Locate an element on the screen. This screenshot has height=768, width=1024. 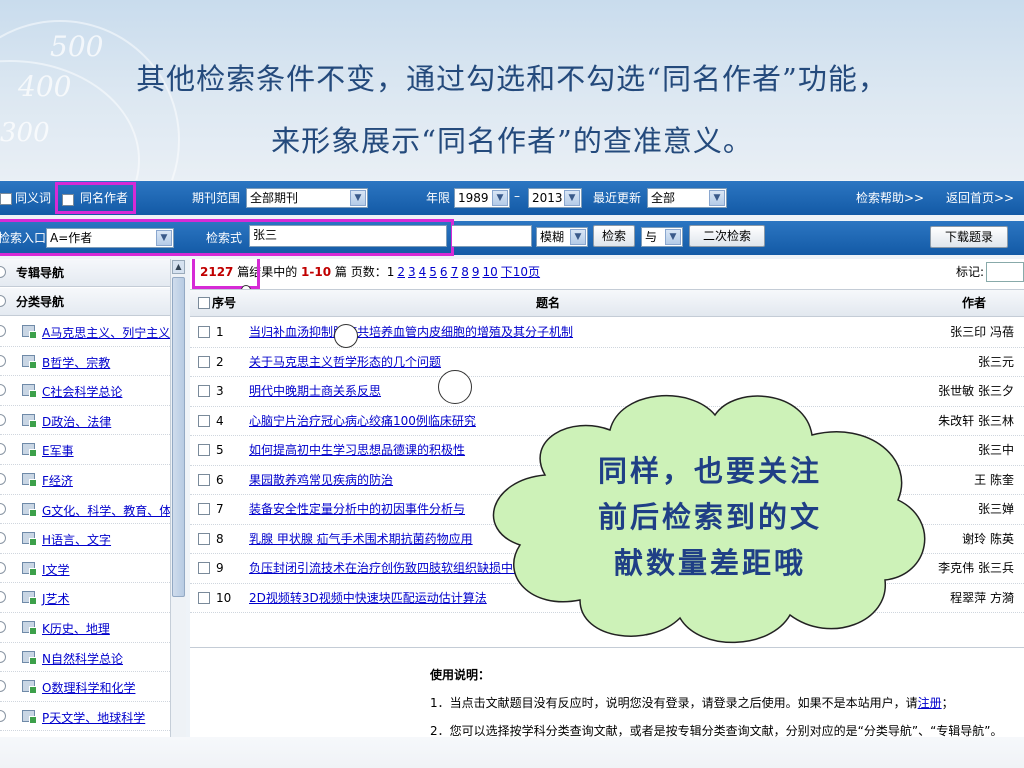
row-title-link: 当归补血汤抑制肿瘤共培养血管内皮细胞的增殖及其分子机制 is located at coordinates (411, 332).